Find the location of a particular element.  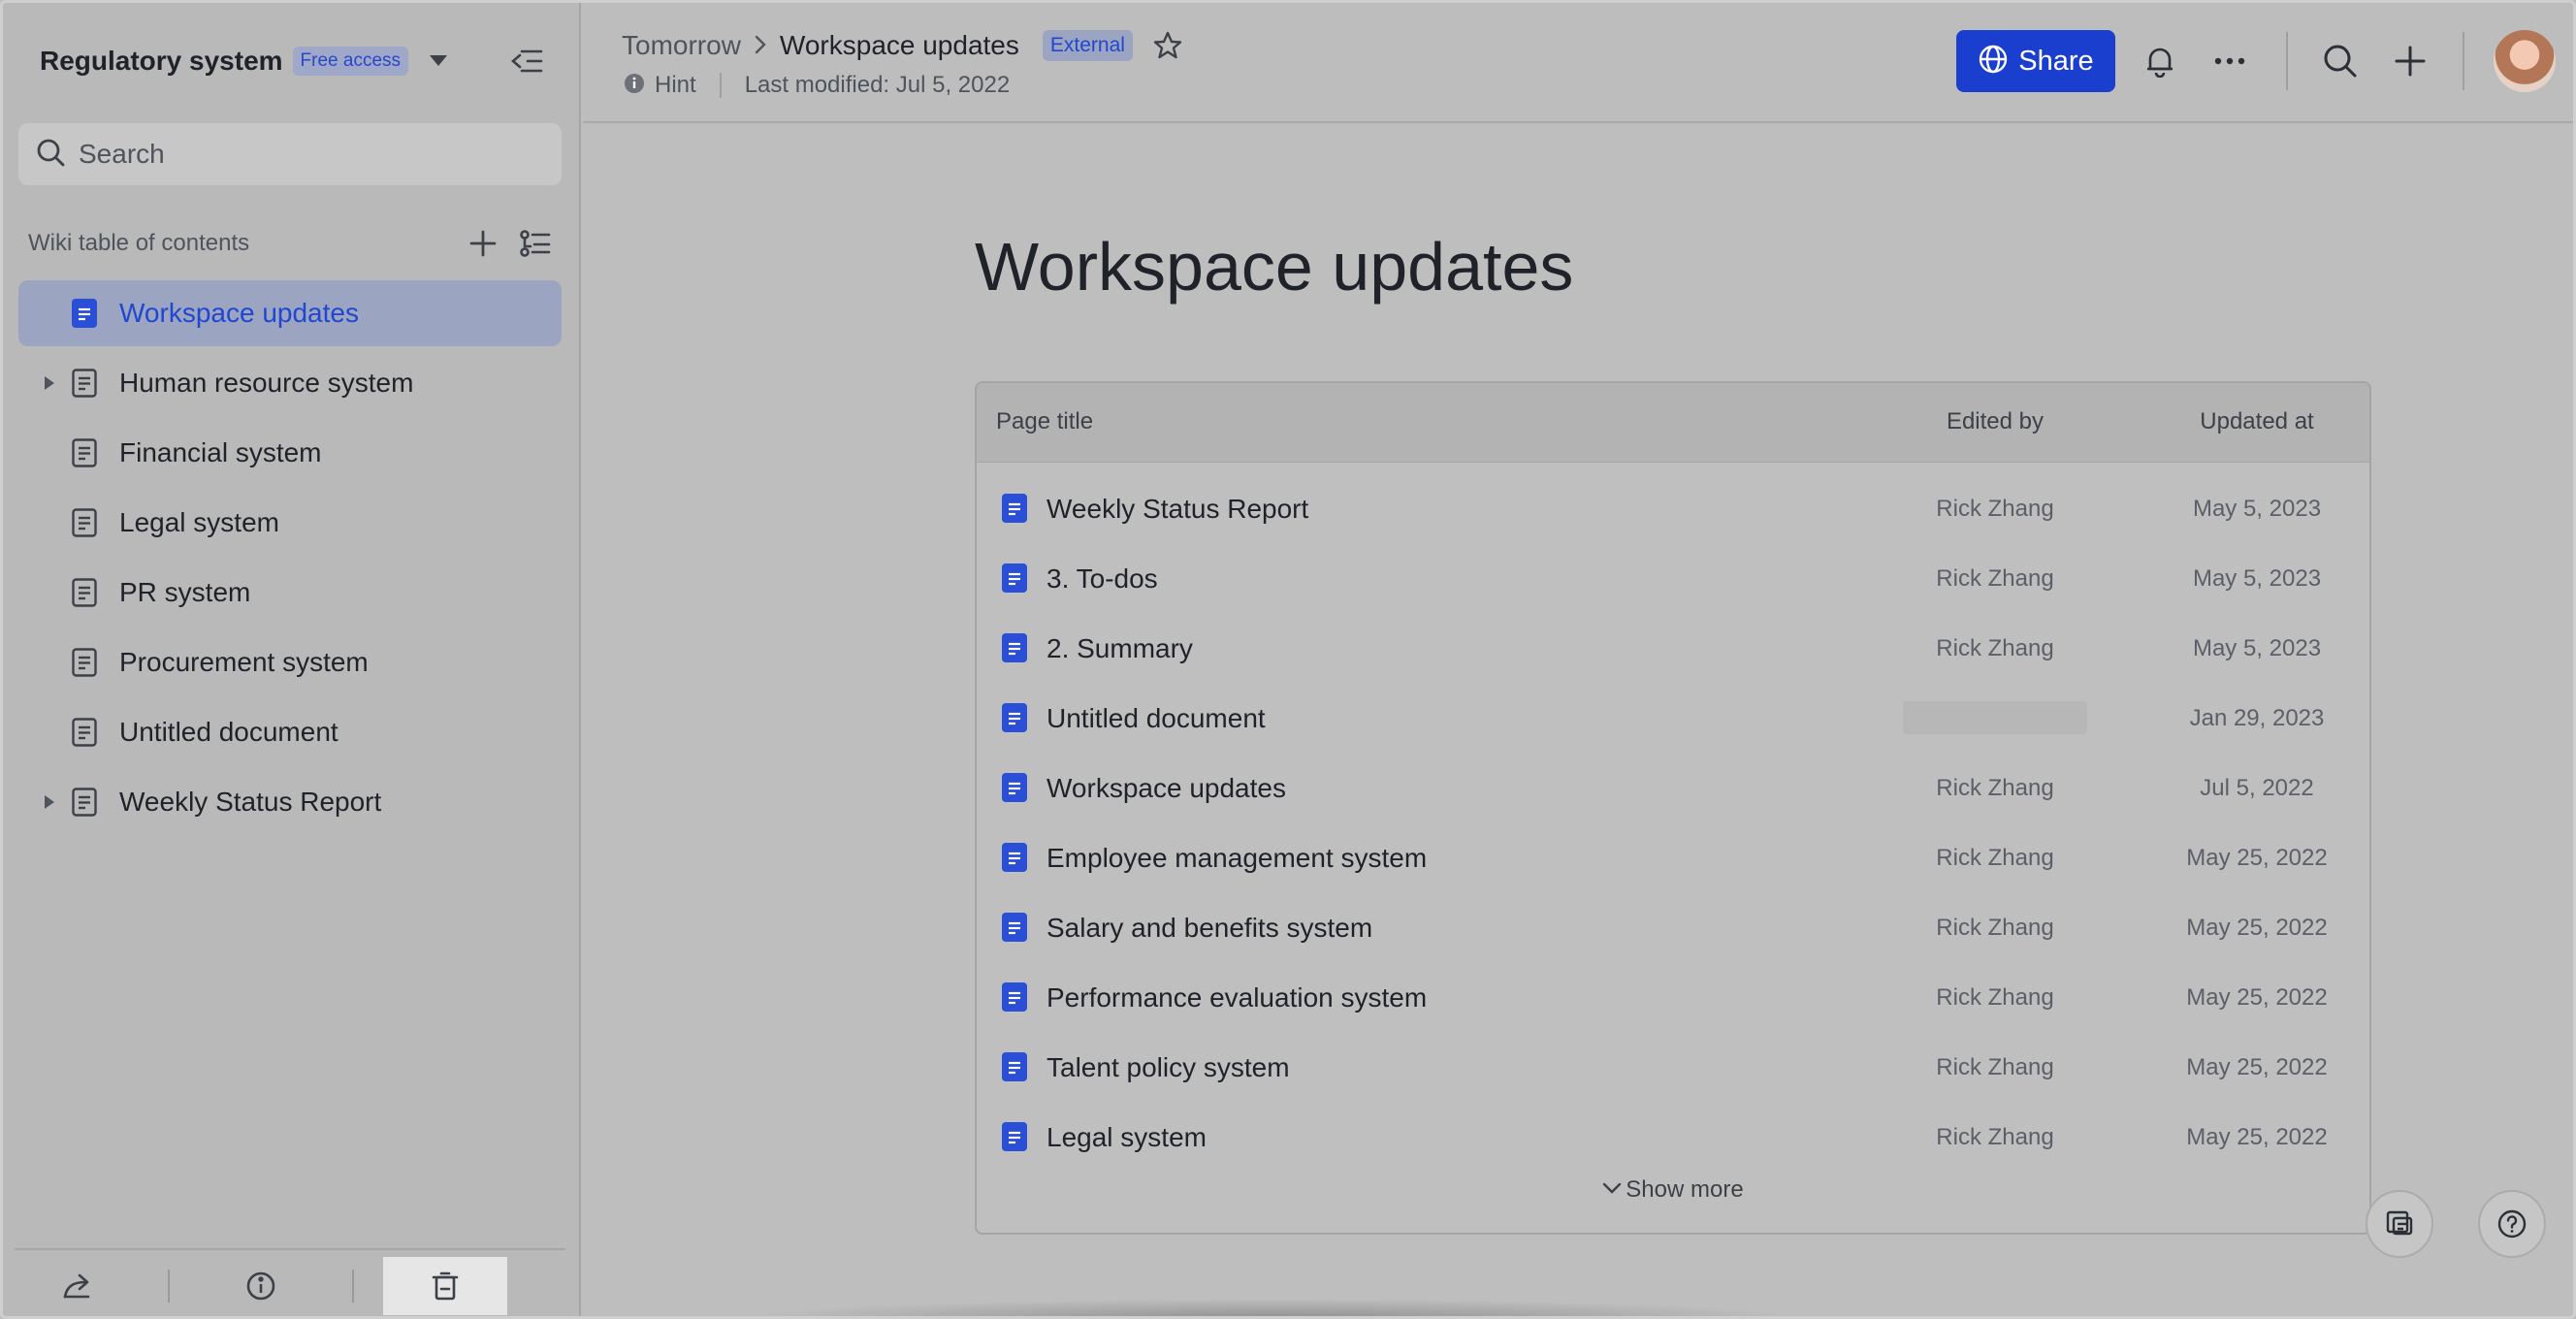

bell-icon is located at coordinates (2160, 61).